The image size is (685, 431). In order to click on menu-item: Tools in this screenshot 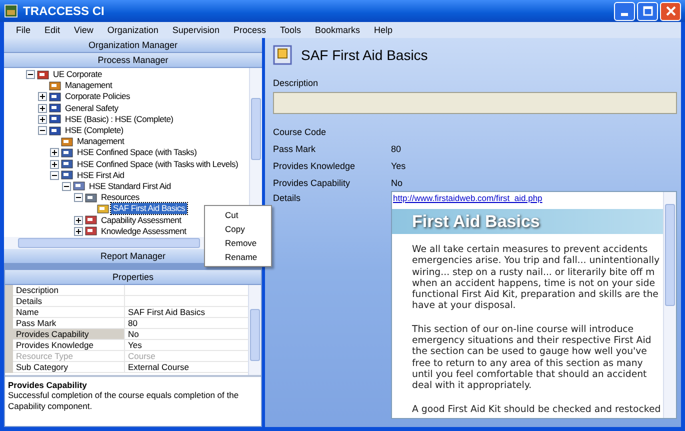, I will do `click(290, 30)`.